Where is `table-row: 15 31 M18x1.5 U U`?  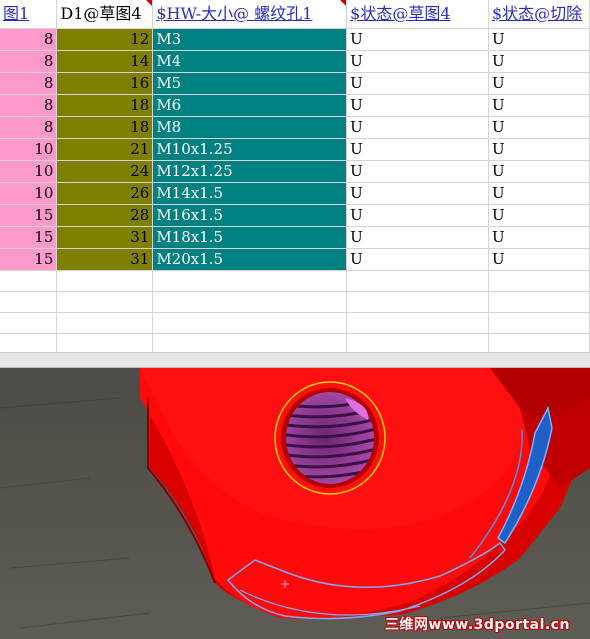 table-row: 15 31 M18x1.5 U U is located at coordinates (295, 237).